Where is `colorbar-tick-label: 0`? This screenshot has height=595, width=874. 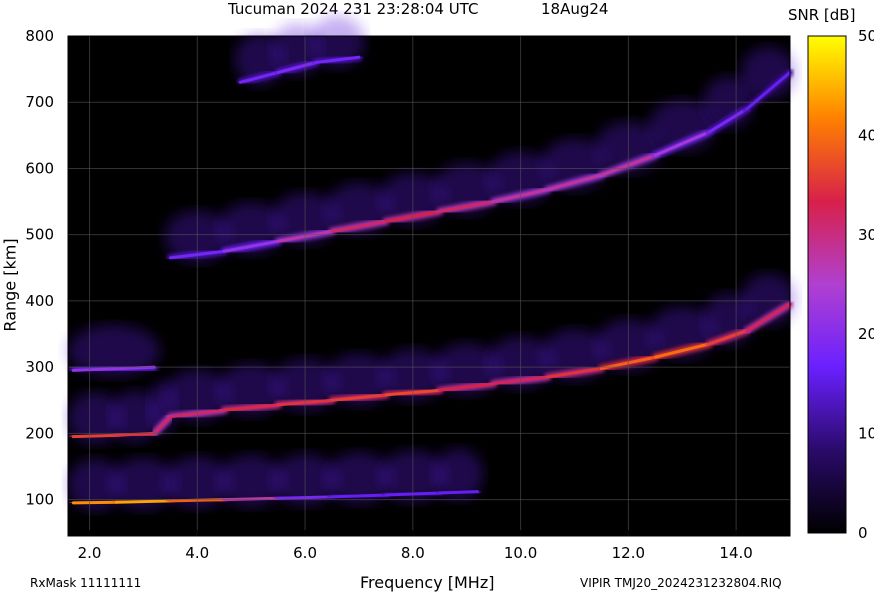
colorbar-tick-label: 0 is located at coordinates (863, 533).